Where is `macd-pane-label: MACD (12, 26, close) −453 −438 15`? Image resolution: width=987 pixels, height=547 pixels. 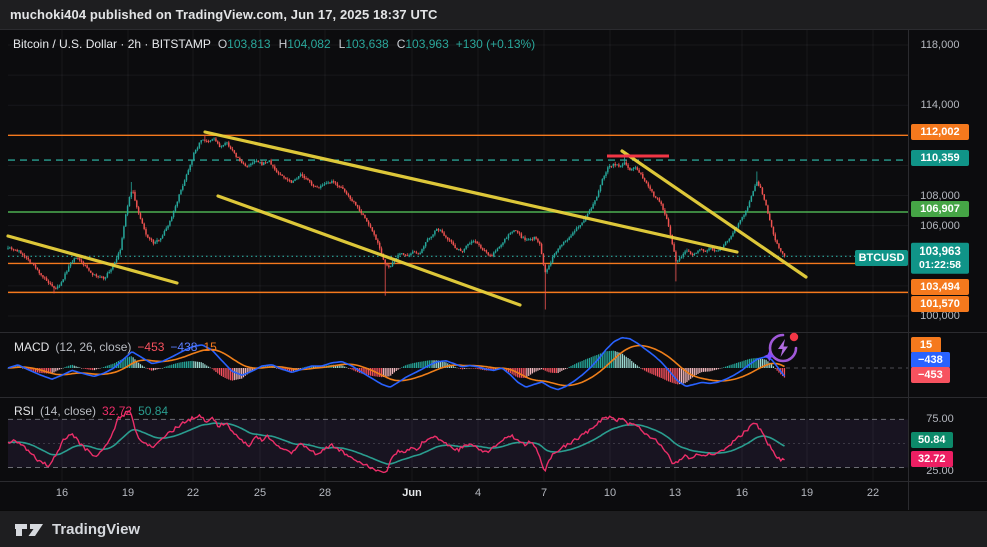
macd-pane-label: MACD (12, 26, close) −453 −438 15 is located at coordinates (121, 347).